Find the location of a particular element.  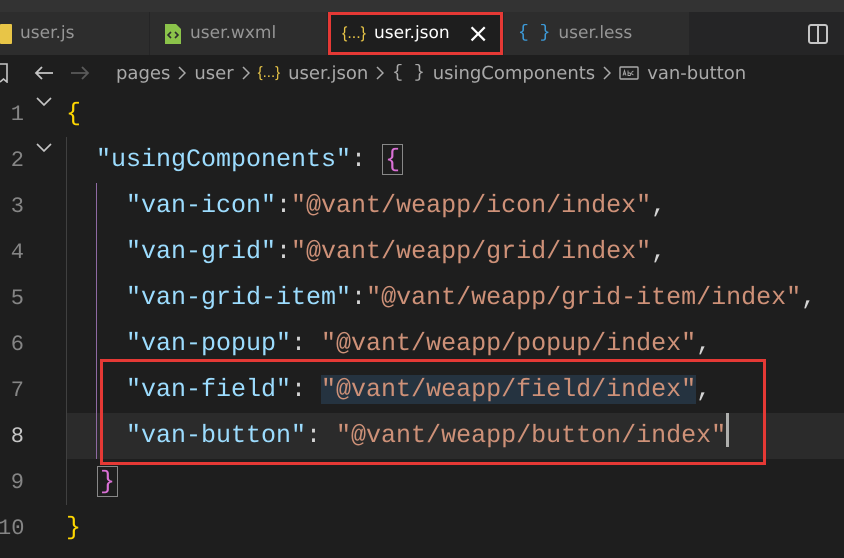

bookmark-icon is located at coordinates (4, 73).